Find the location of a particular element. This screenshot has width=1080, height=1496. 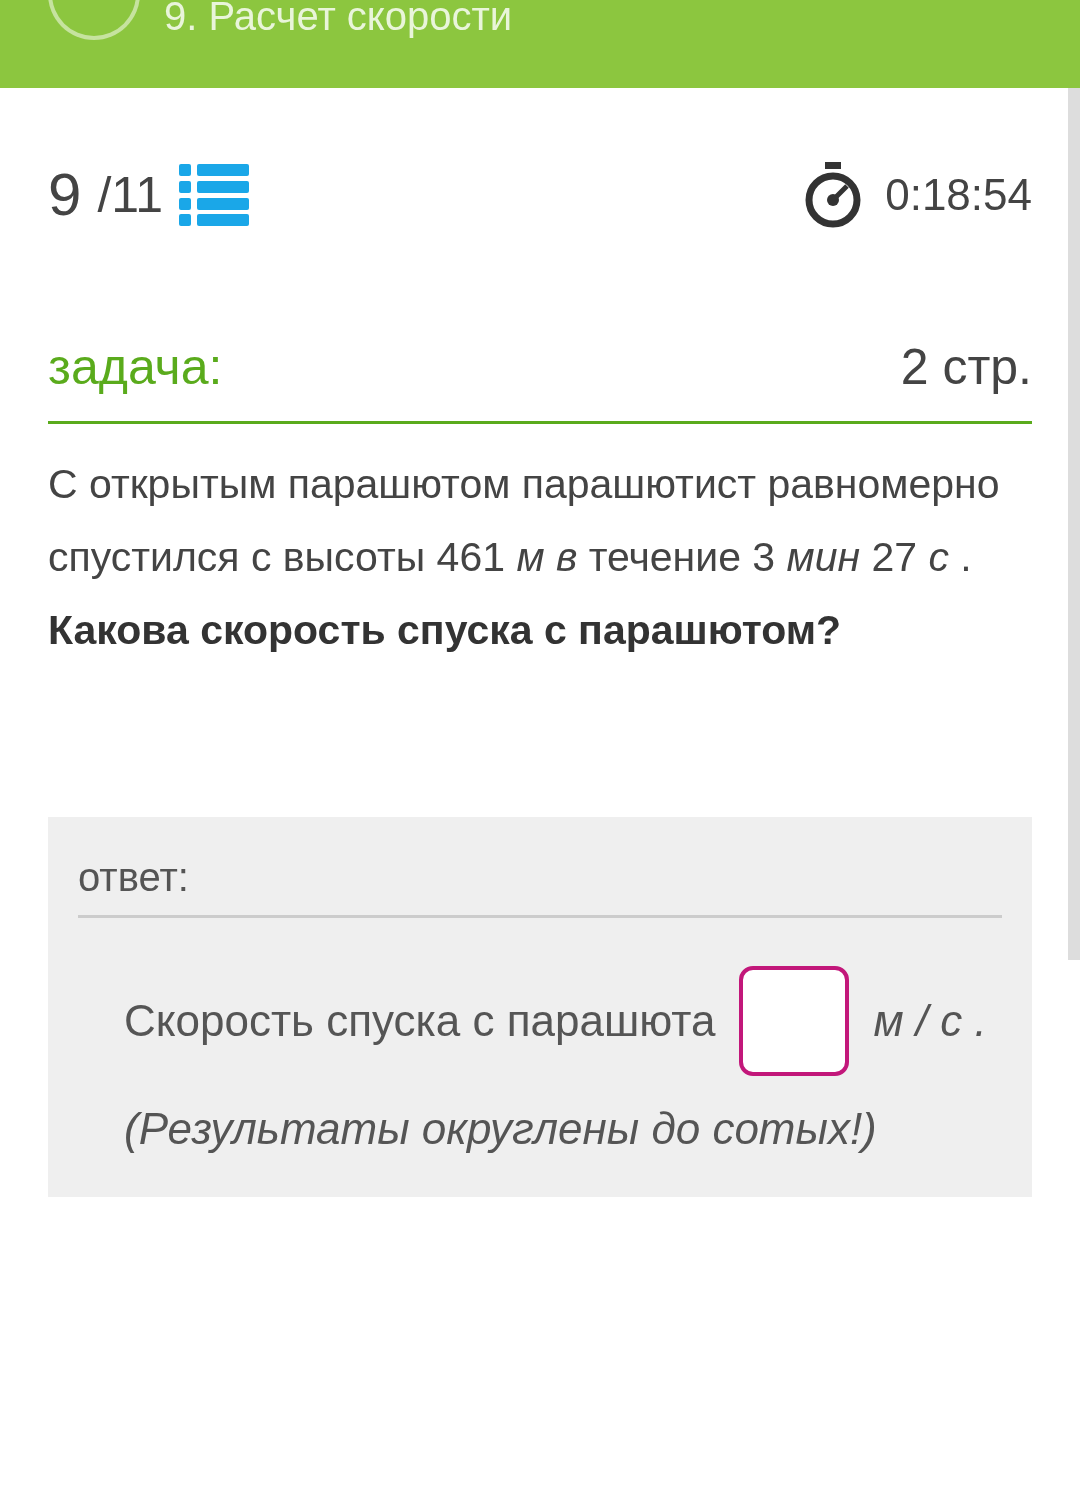

page-title: 9. Расчет скорости is located at coordinates (338, 20).